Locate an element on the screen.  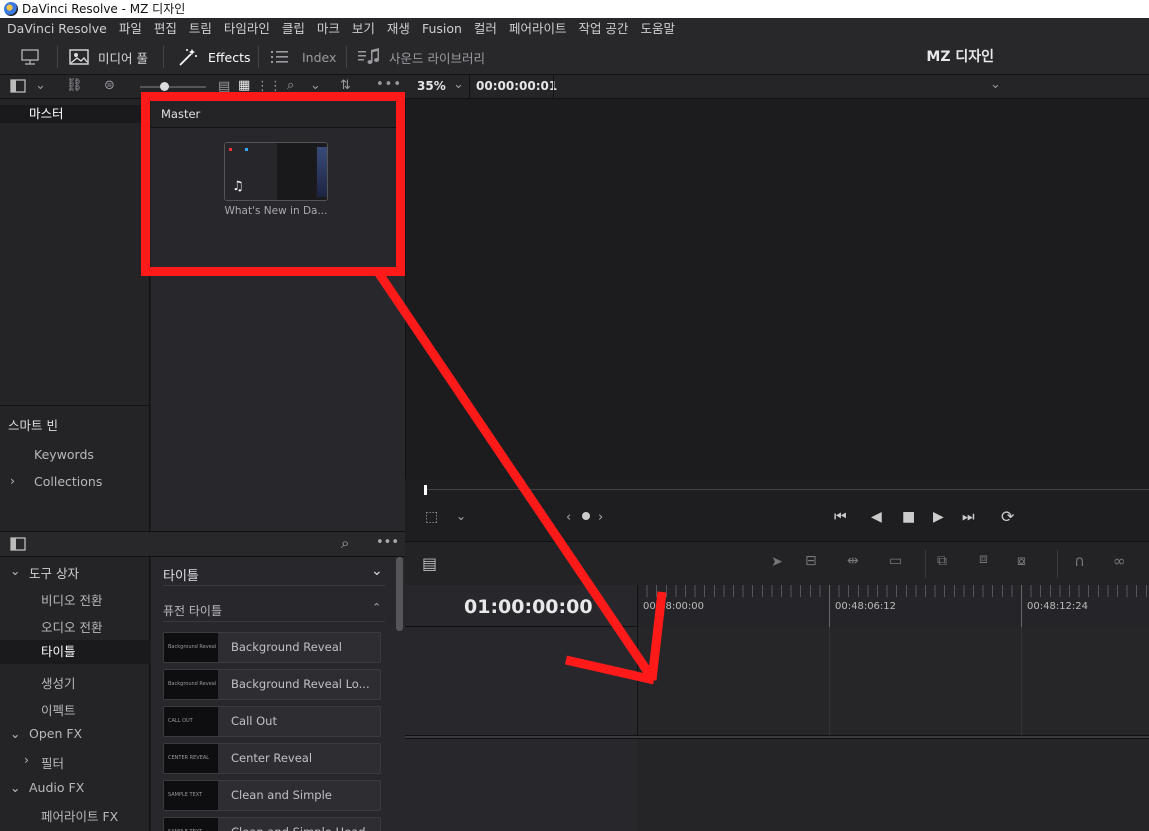
annotation-highlight-box is located at coordinates (273, 184).